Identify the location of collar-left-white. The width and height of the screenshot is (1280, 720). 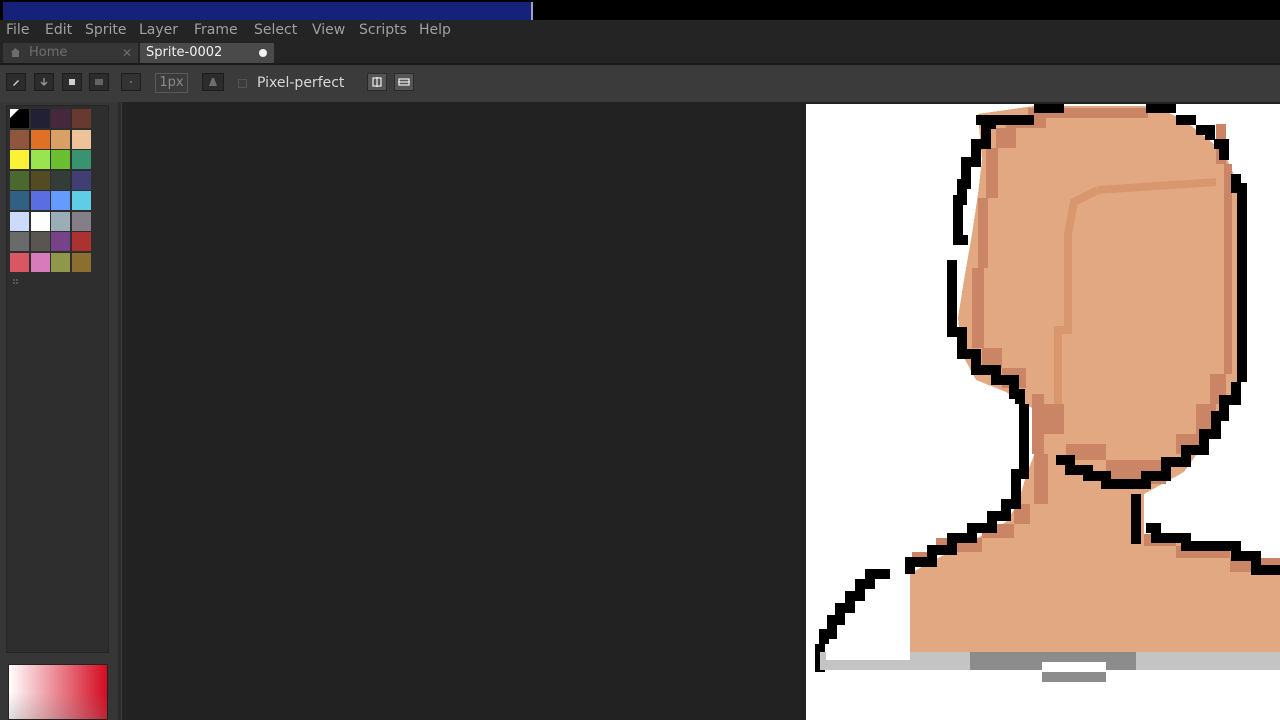
(868, 656).